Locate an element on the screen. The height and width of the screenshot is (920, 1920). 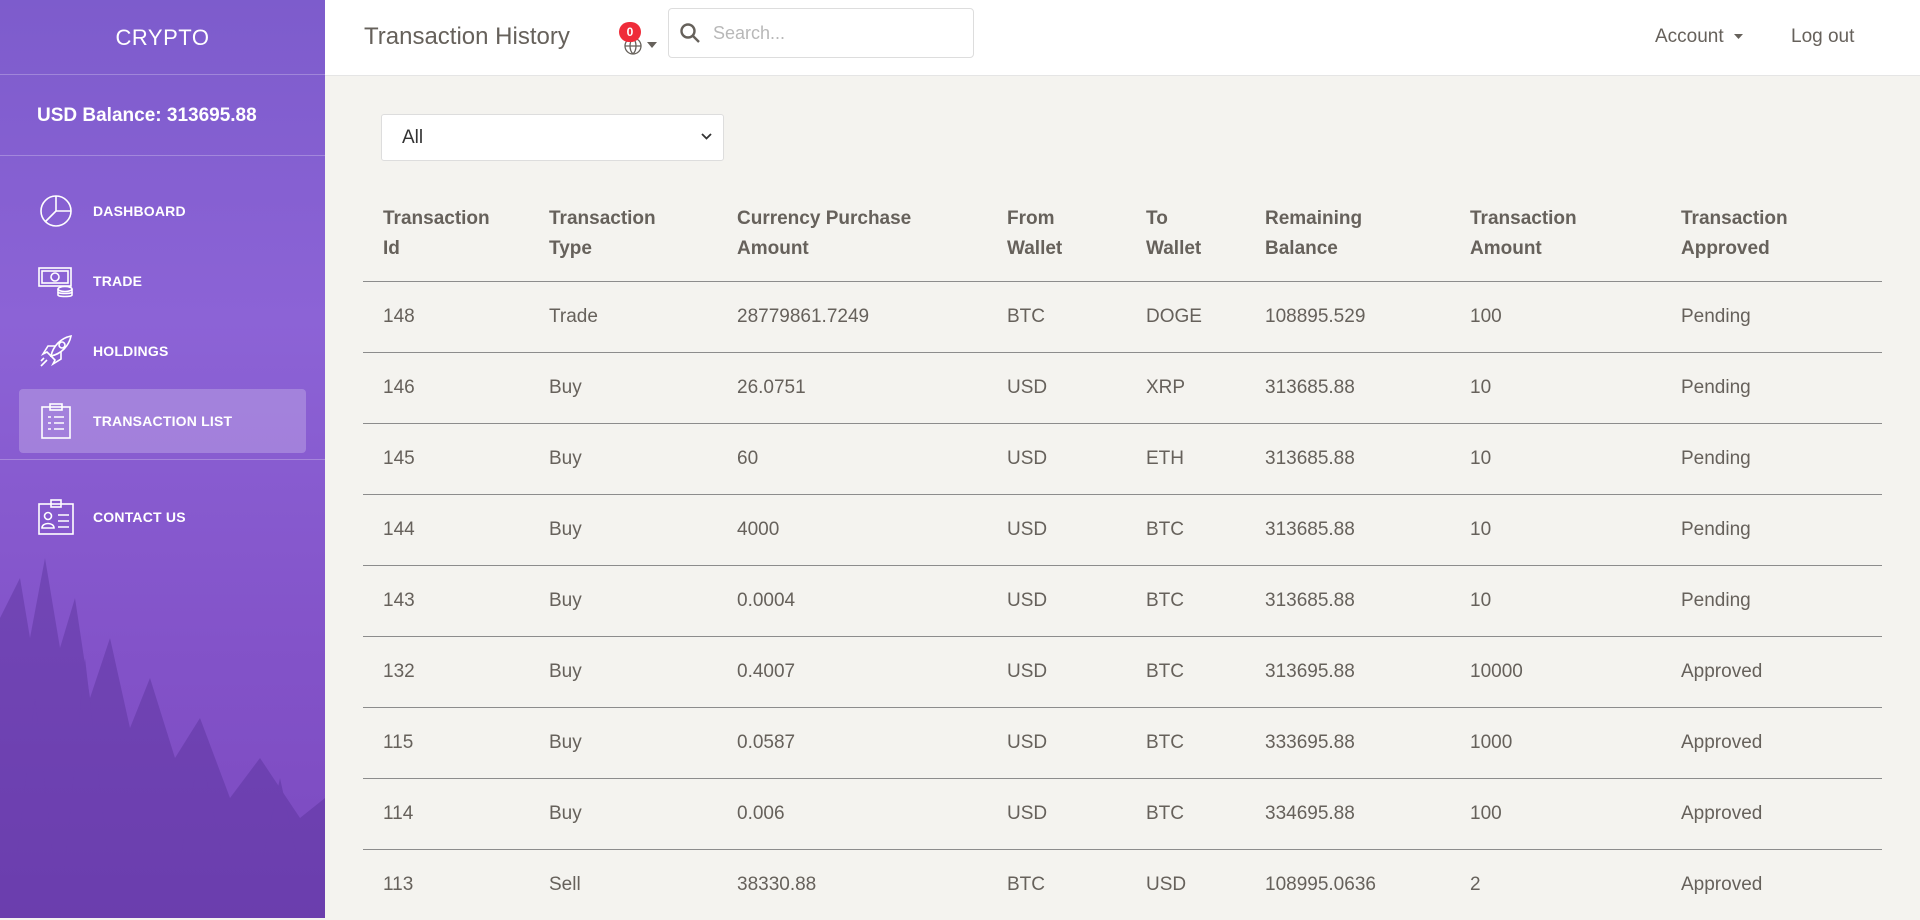
cell-to-wallet: DOGE is located at coordinates (1185, 317).